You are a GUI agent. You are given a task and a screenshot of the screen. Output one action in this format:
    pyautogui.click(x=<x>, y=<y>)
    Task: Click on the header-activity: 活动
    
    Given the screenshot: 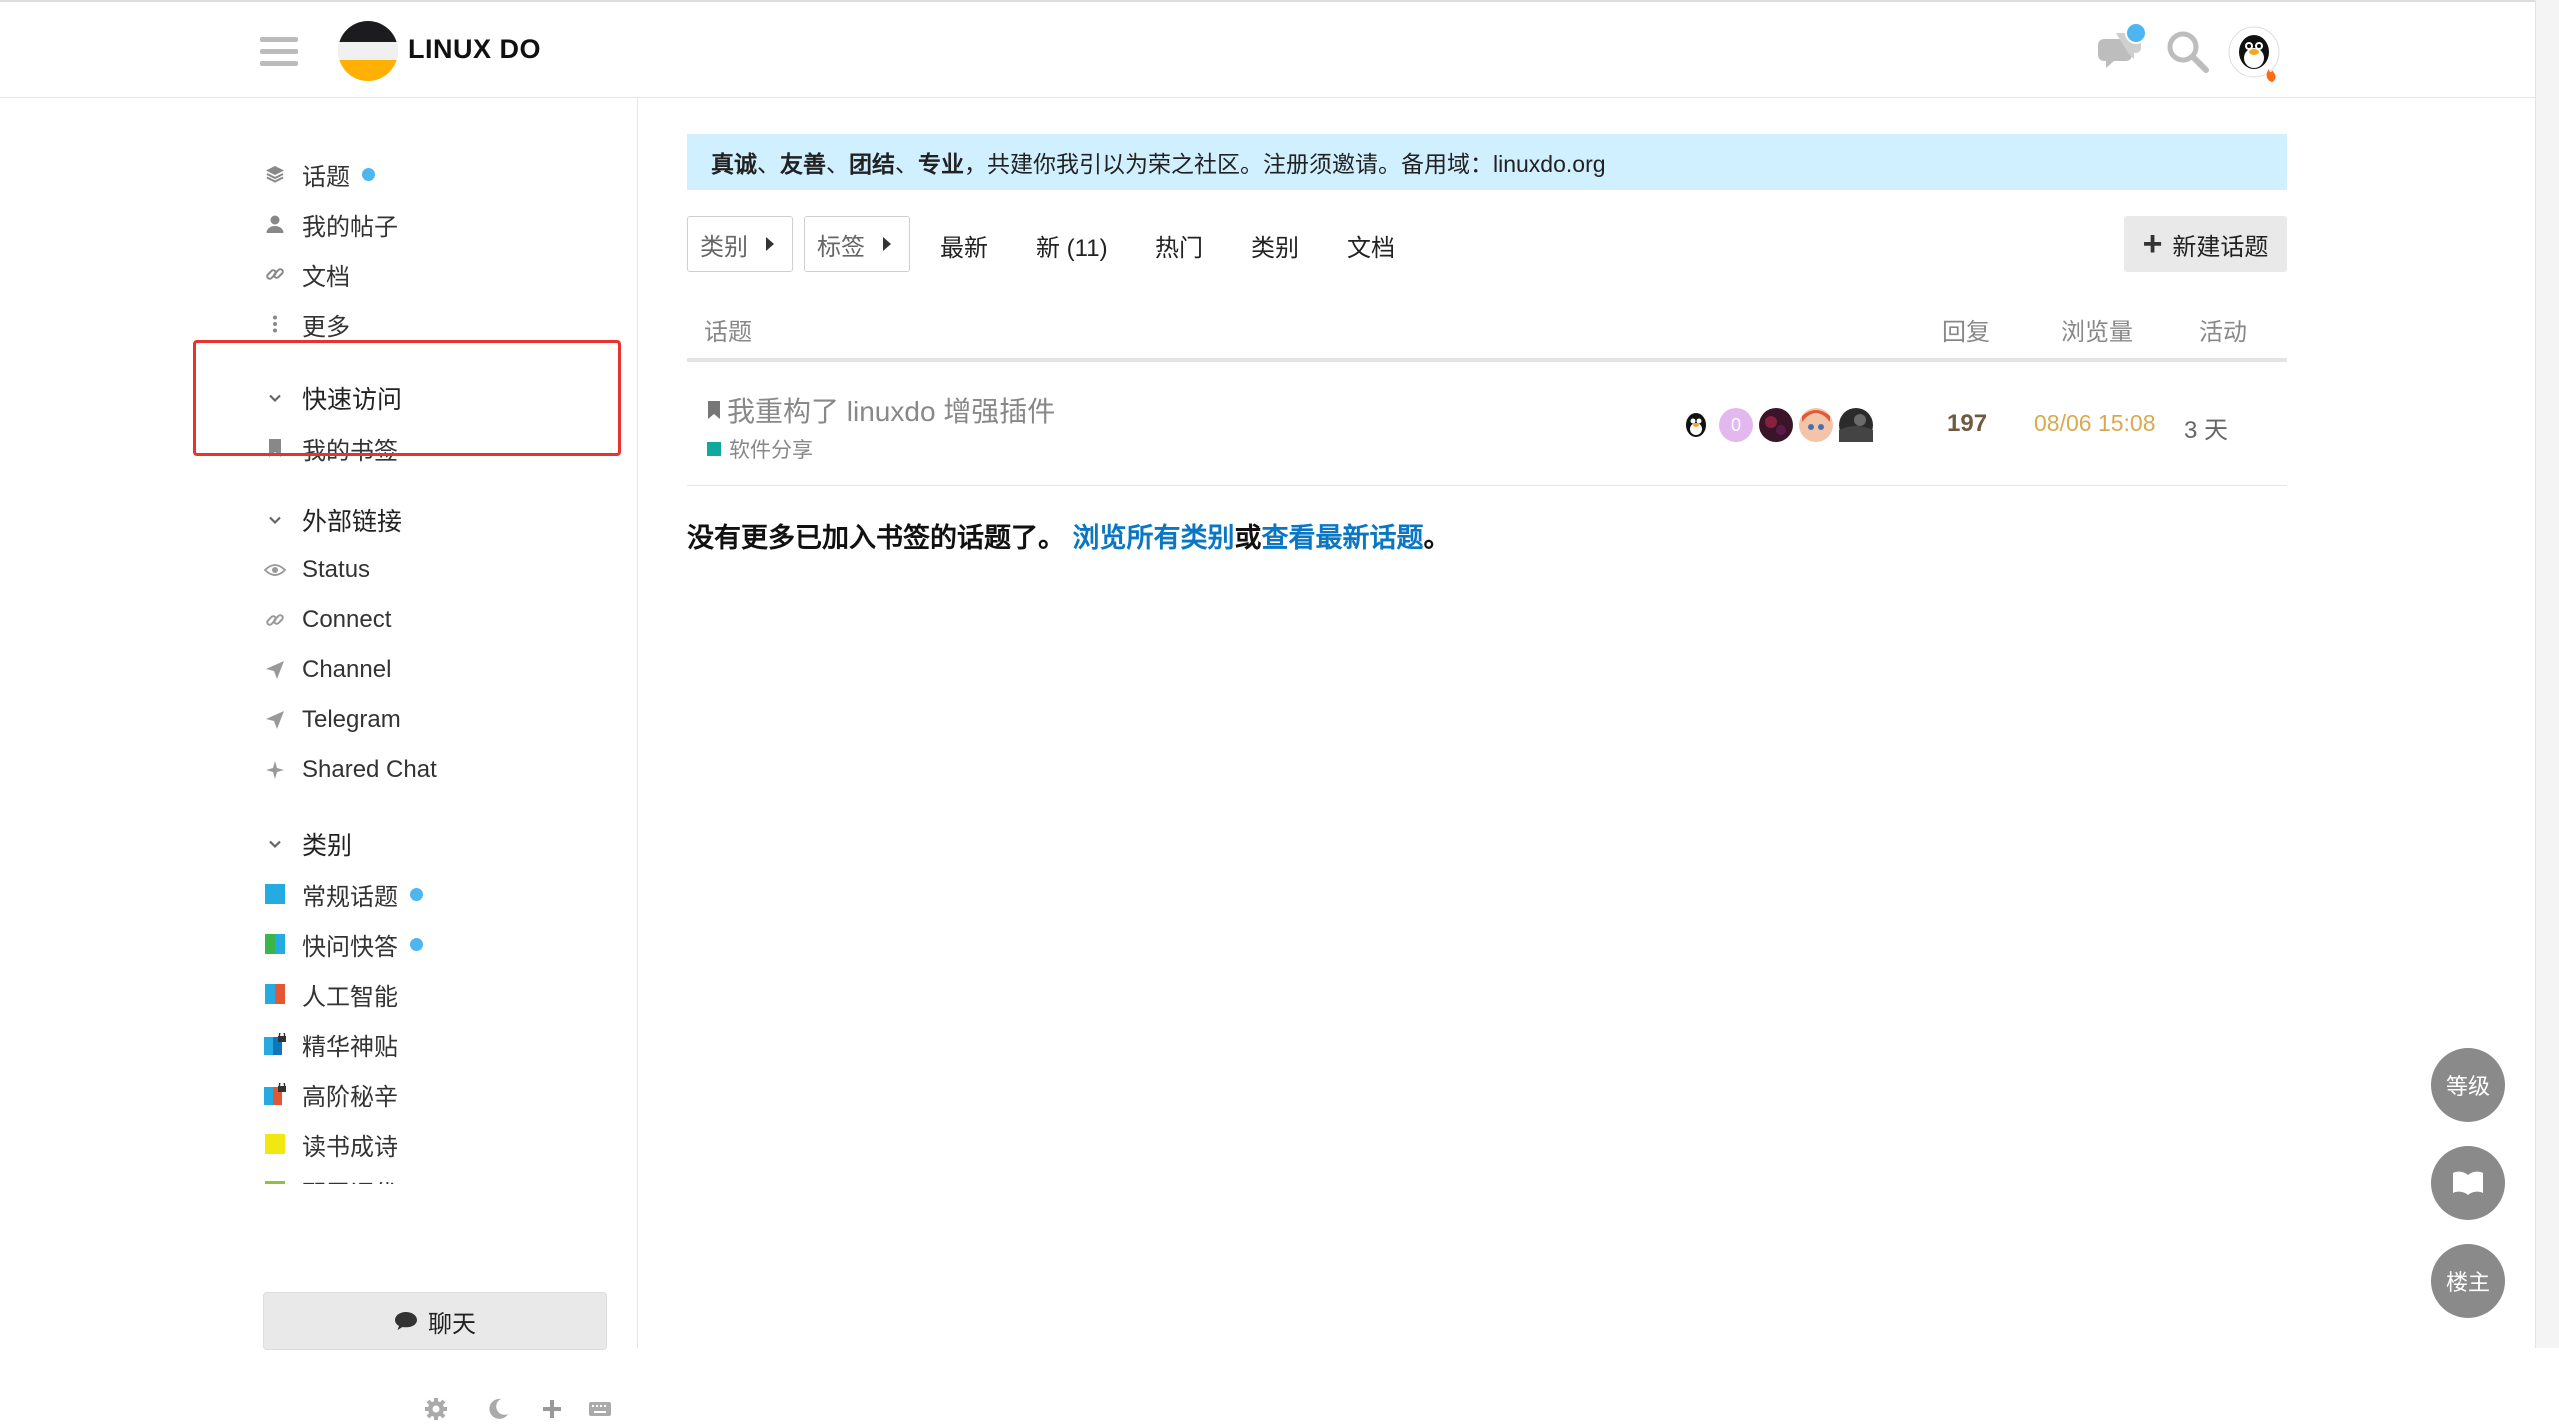 What is the action you would take?
    pyautogui.click(x=2223, y=329)
    